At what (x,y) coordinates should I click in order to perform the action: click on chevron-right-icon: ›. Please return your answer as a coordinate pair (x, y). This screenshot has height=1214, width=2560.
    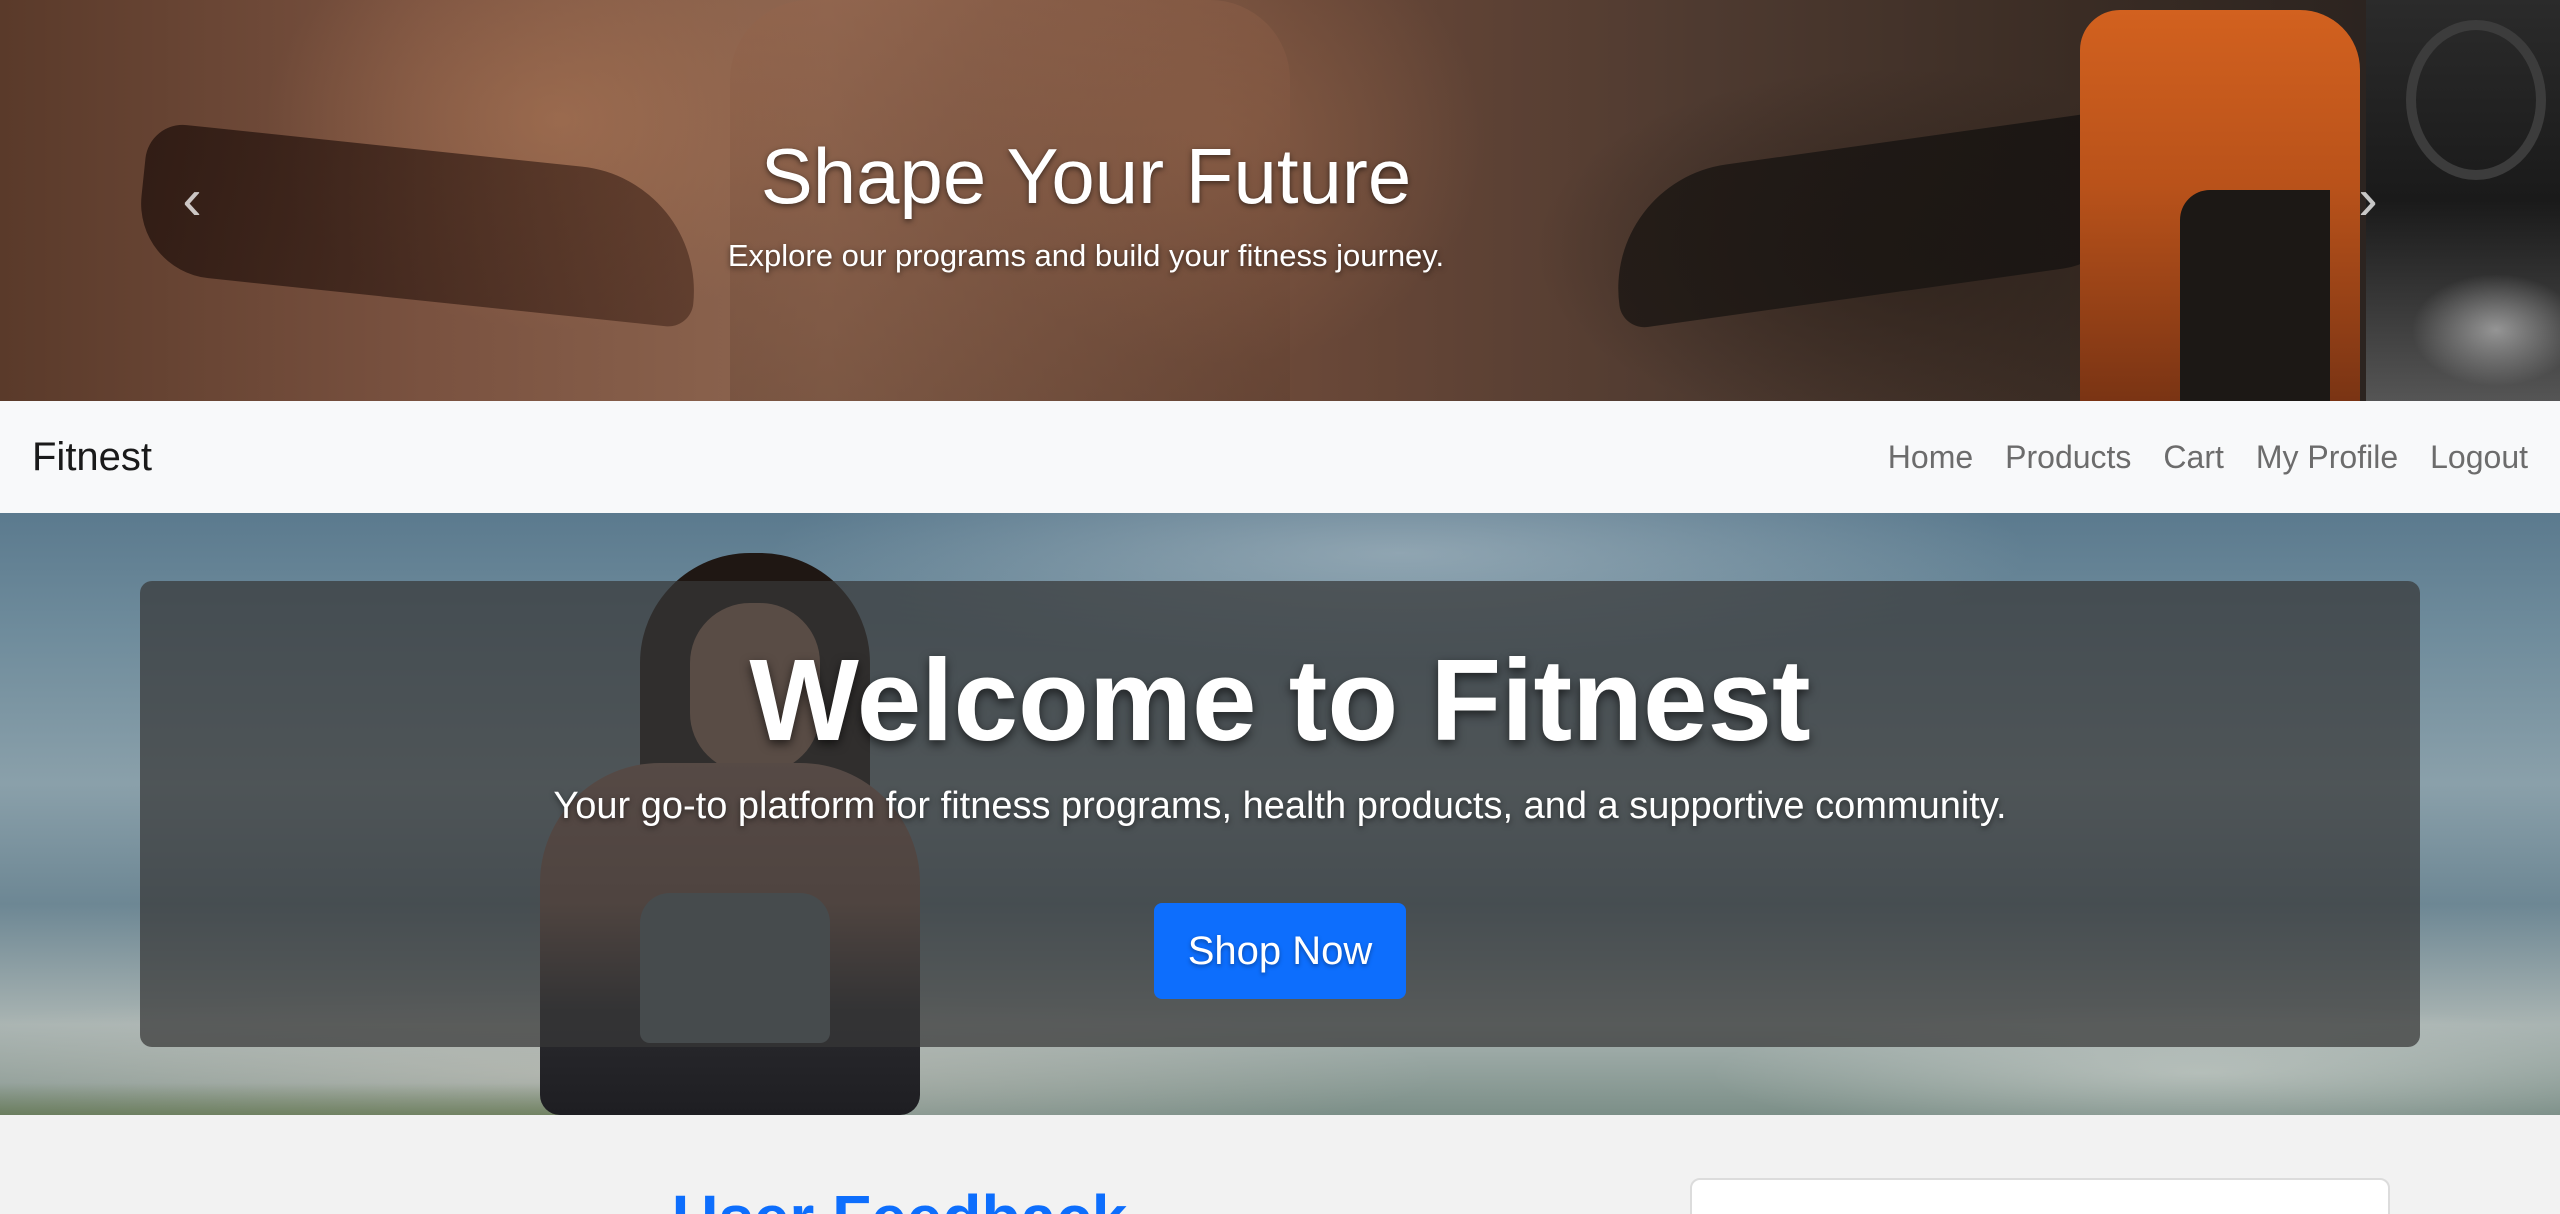
    Looking at the image, I should click on (2368, 199).